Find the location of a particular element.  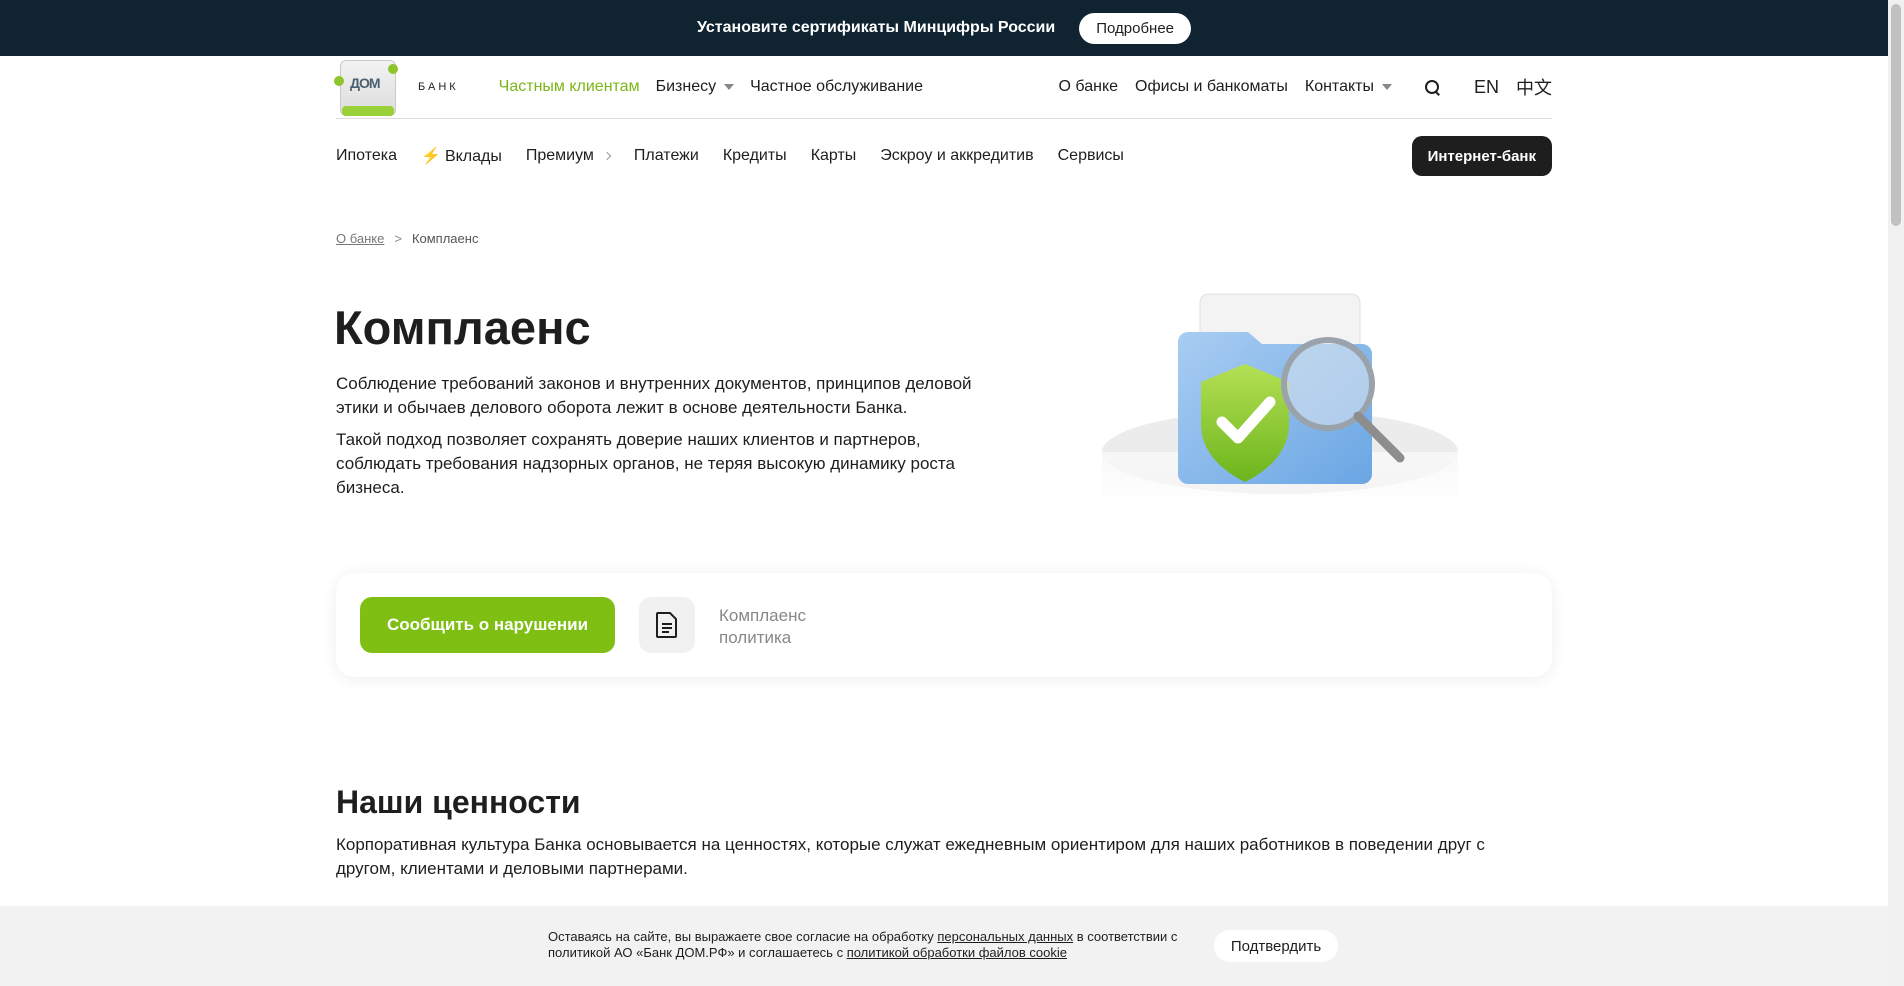

link-offices-atms: Офисы и банкоматы is located at coordinates (1211, 87).